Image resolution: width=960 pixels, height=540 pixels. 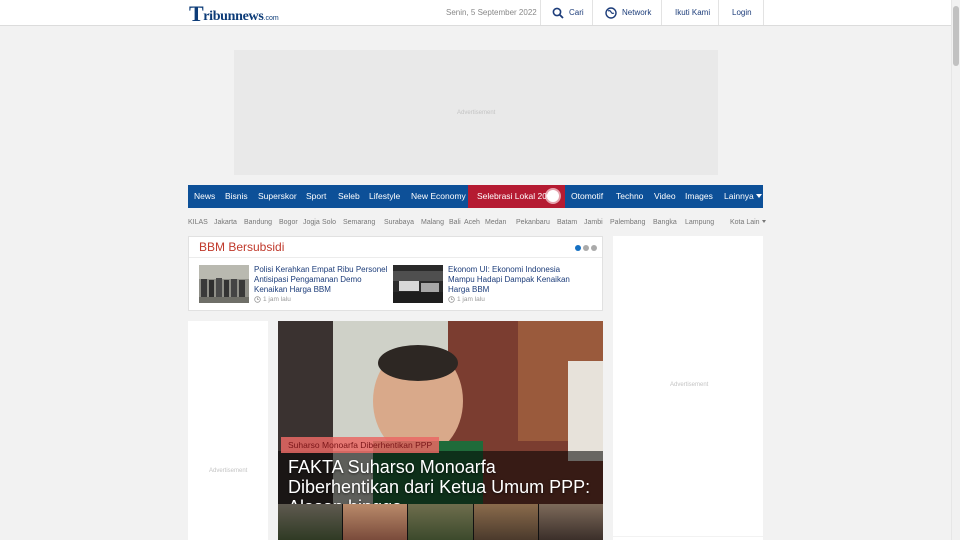 I want to click on city-semarang: Semarang, so click(x=359, y=222).